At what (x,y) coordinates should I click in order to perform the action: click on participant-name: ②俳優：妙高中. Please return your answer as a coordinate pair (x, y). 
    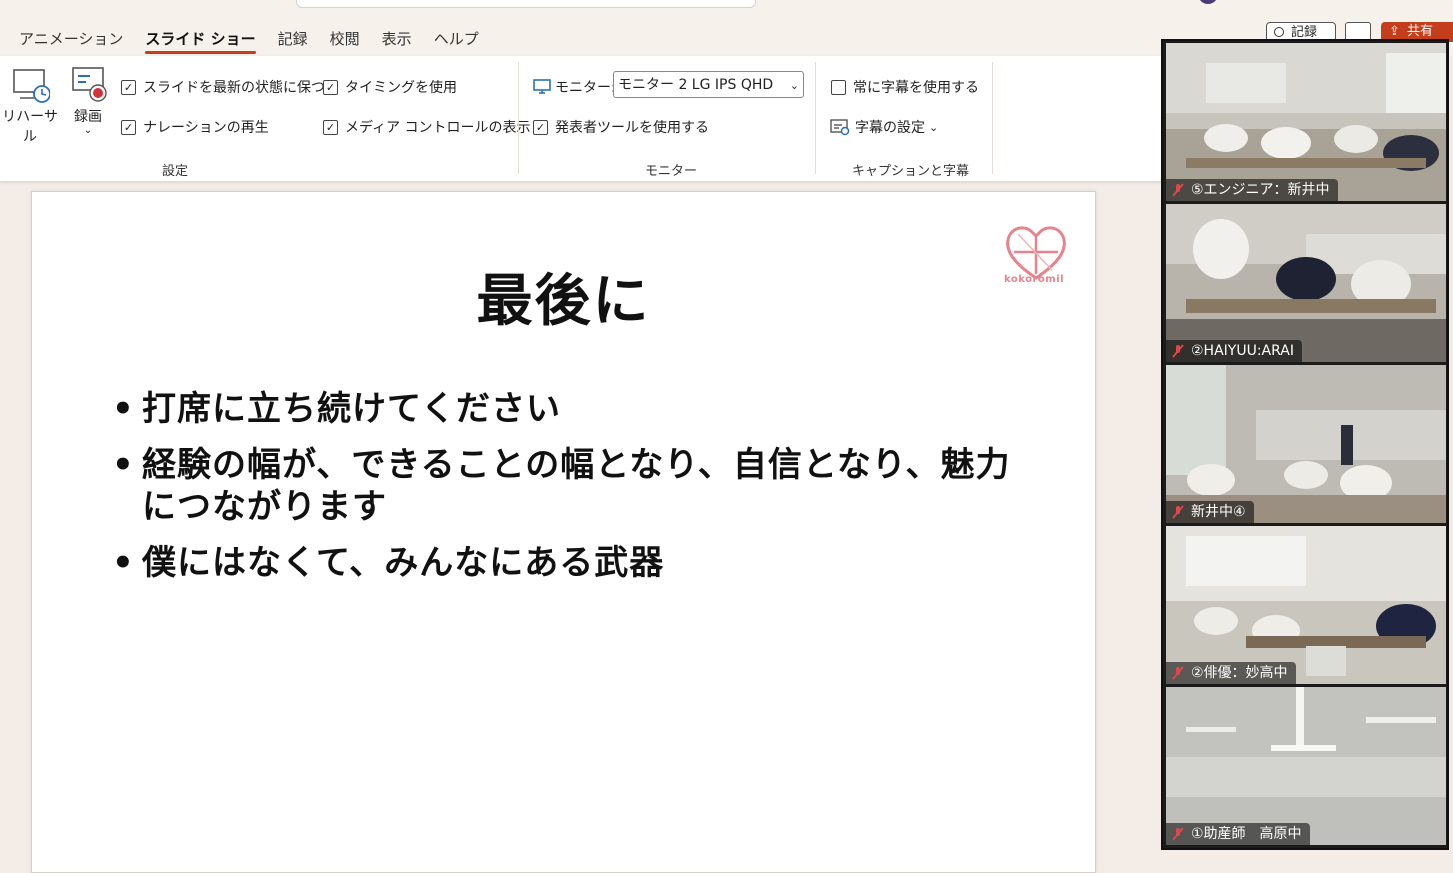
    Looking at the image, I should click on (1239, 673).